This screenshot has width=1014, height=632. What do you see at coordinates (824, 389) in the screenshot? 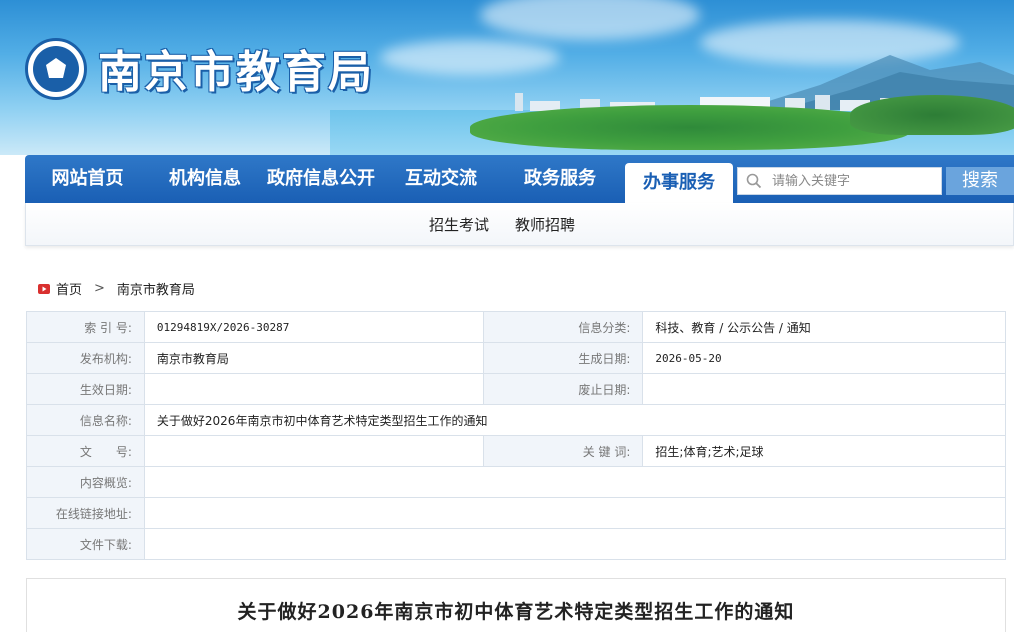
I see `expire-date-value` at bounding box center [824, 389].